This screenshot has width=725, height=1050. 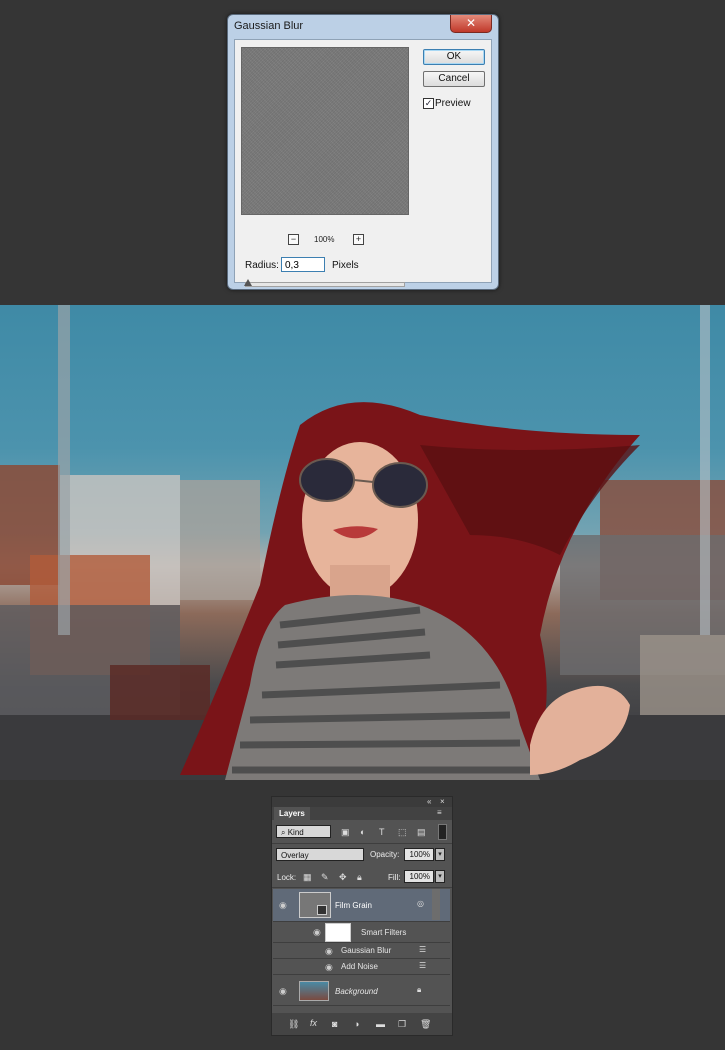 I want to click on filter-kind-value: Kind, so click(x=295, y=832).